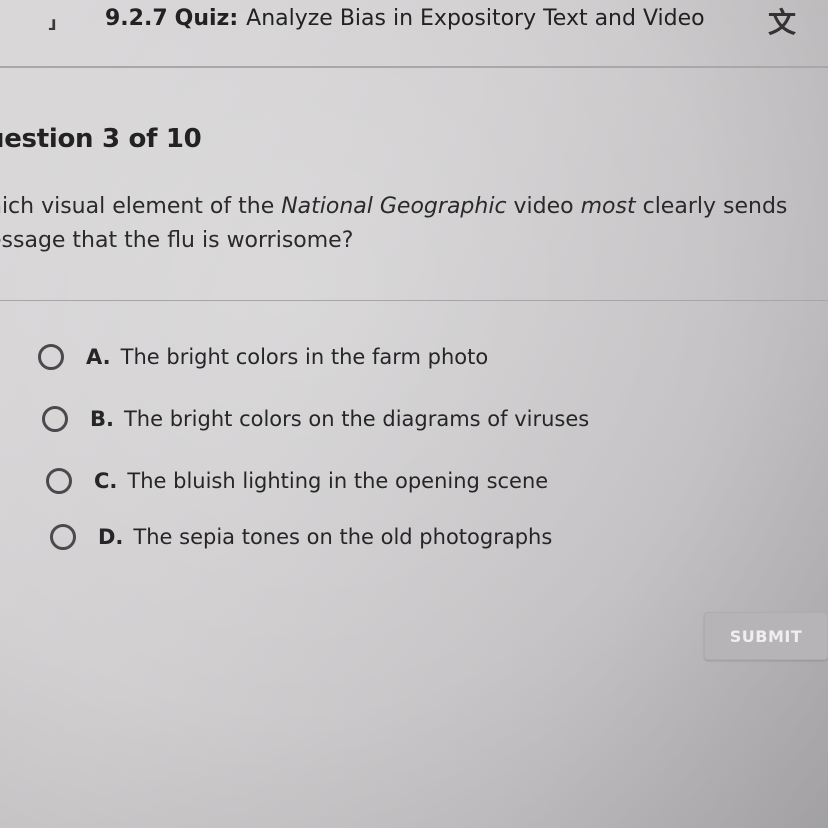 This screenshot has height=828, width=828. Describe the element at coordinates (782, 23) in the screenshot. I see `translate-icon: 文` at that location.